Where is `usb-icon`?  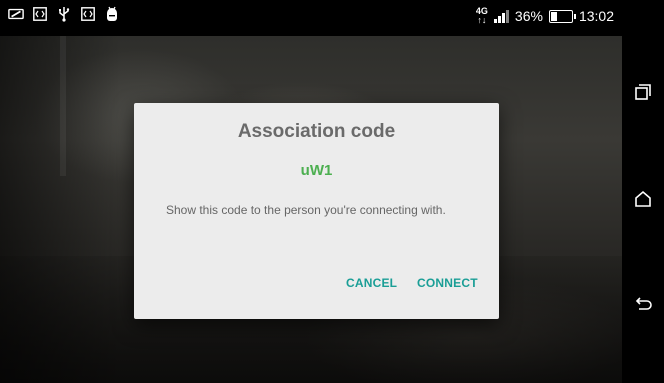
usb-icon is located at coordinates (64, 14).